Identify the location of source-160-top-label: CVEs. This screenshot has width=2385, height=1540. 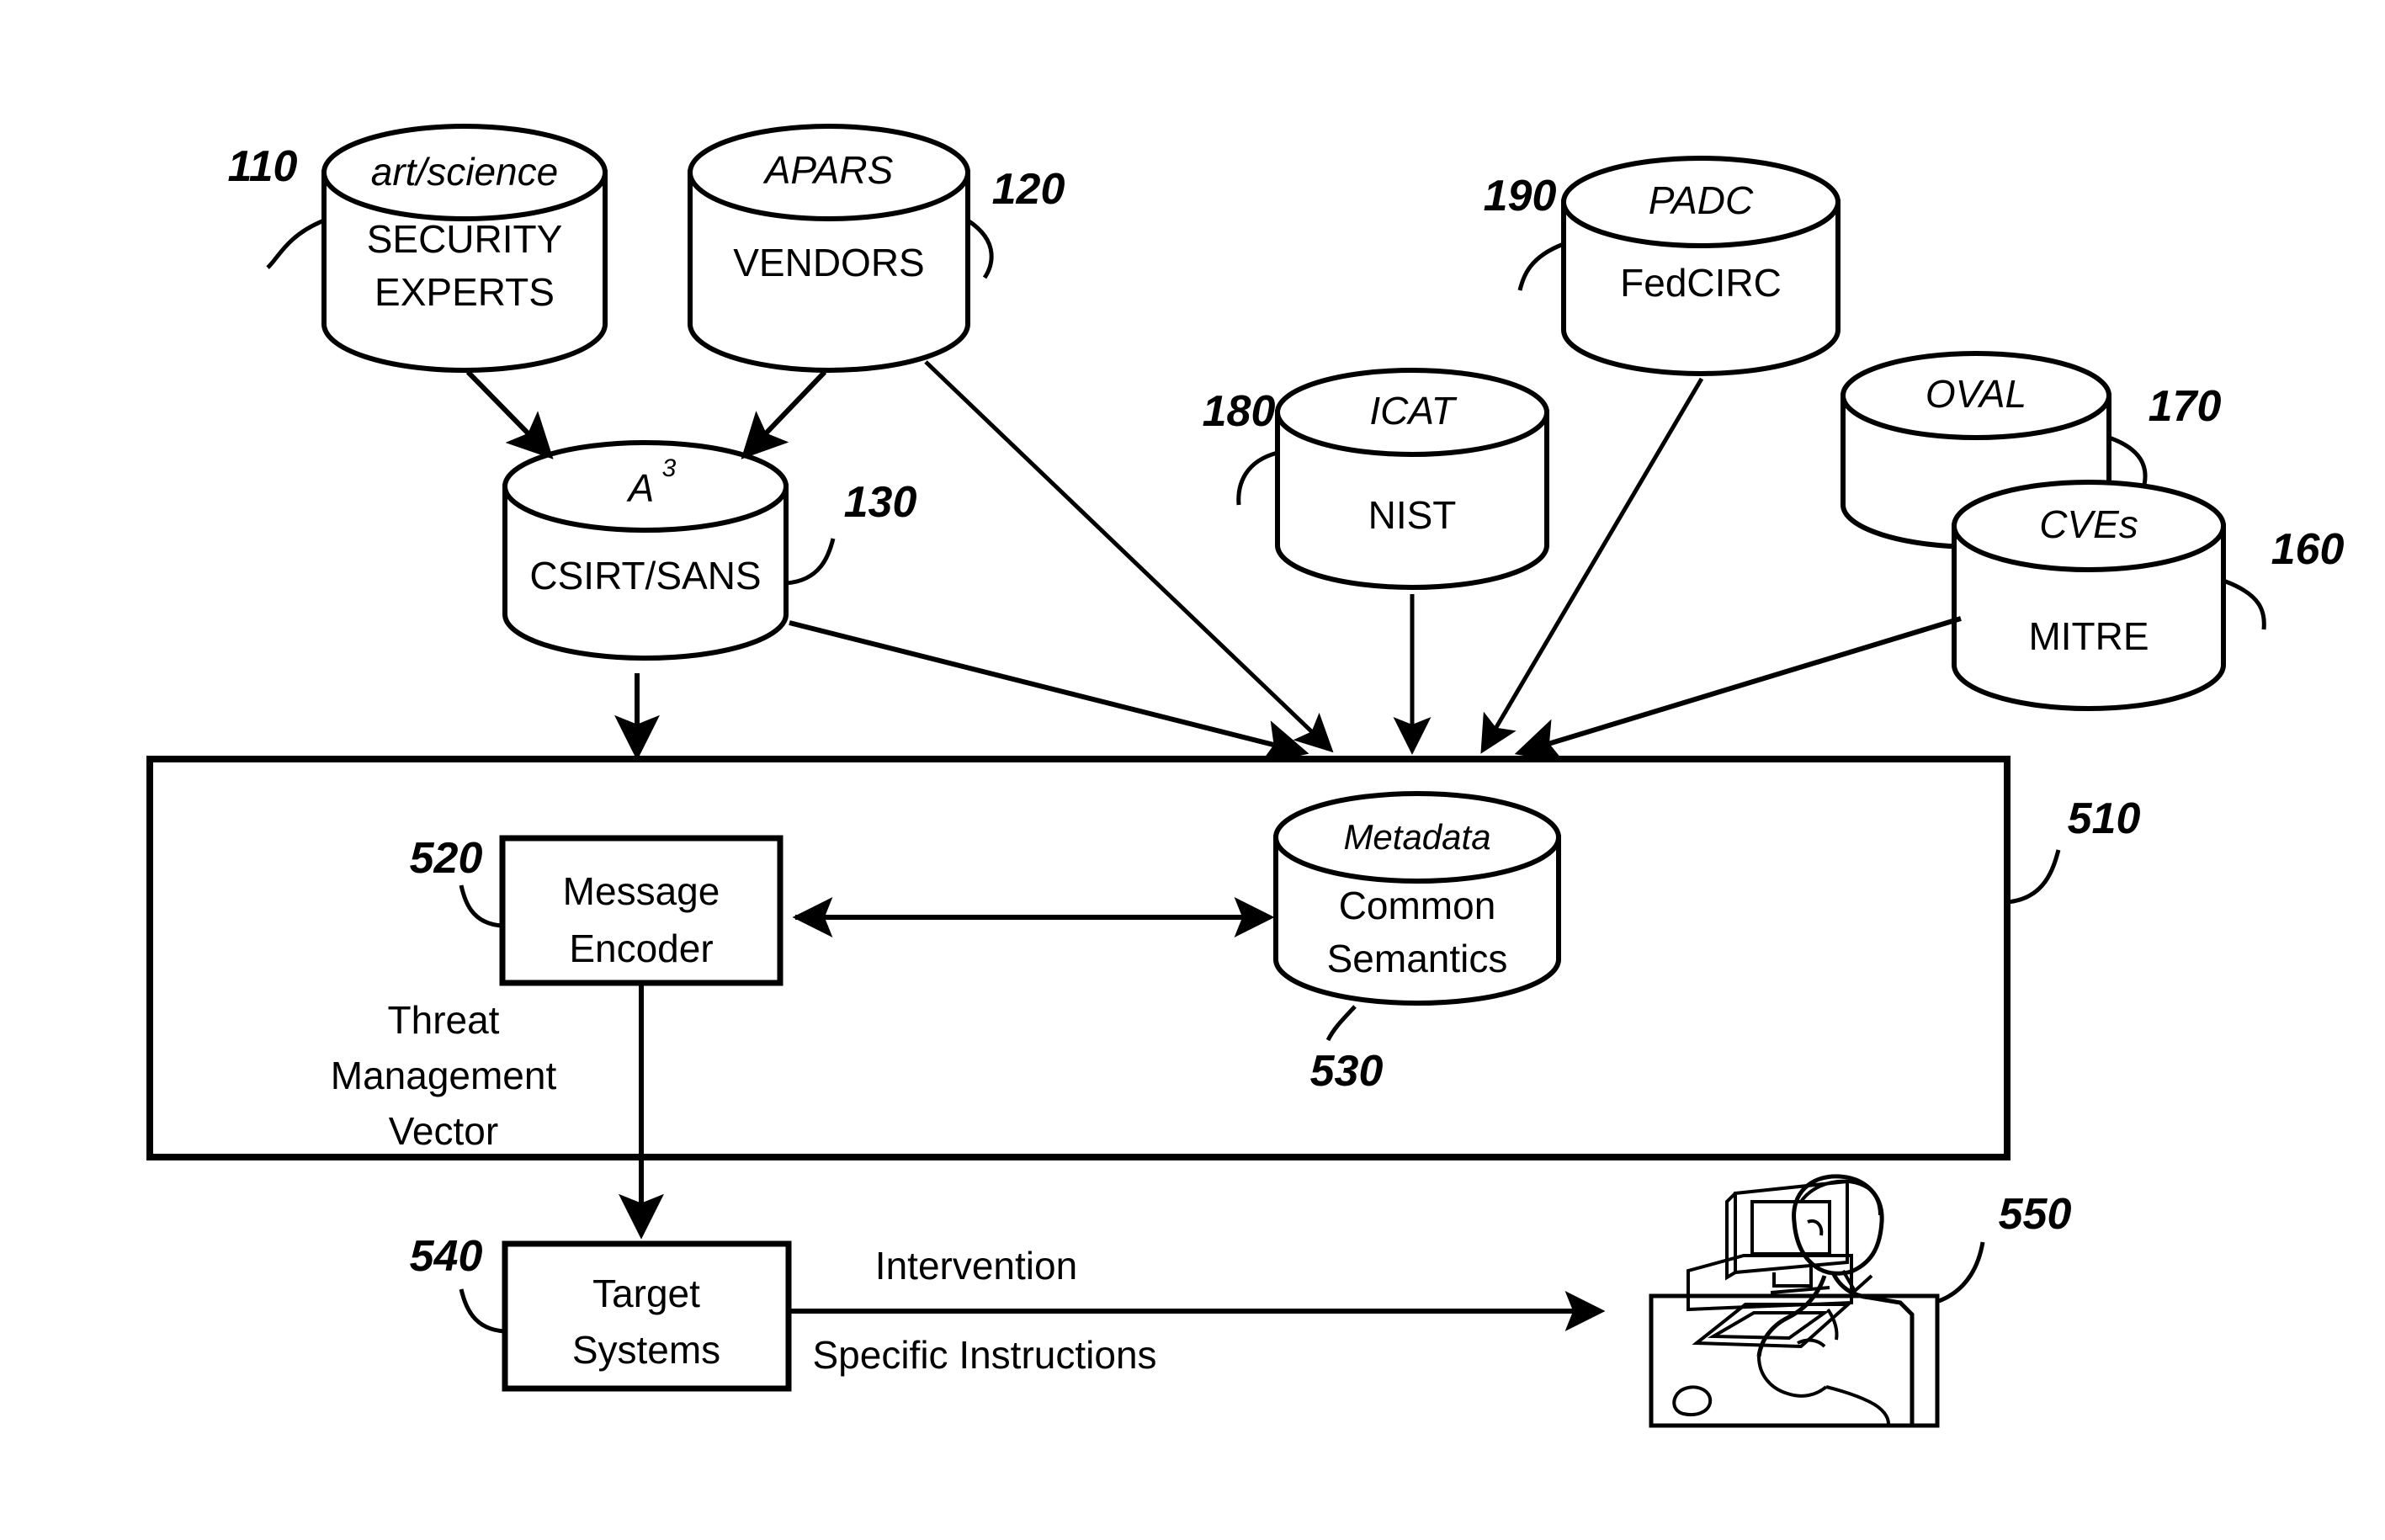
(2088, 524).